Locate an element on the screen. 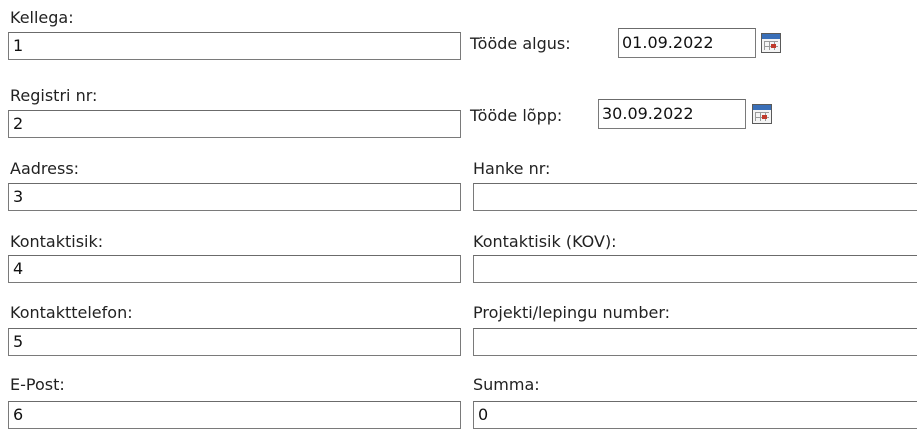 This screenshot has height=429, width=917. kontaktisik-label: Kontaktisik: is located at coordinates (57, 241).